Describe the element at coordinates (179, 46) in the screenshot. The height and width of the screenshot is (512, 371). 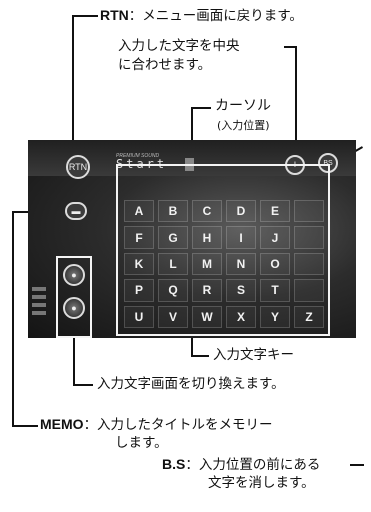
I see `center-annotation-line1: 入力した文字を中央` at that location.